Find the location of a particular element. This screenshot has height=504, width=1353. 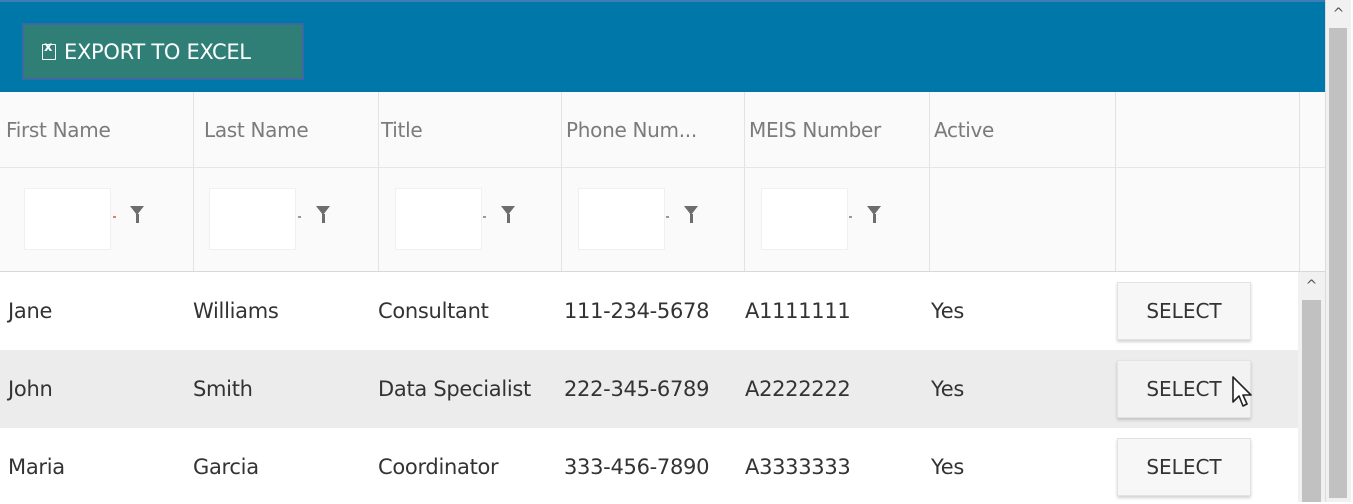

header-first-name: First Name is located at coordinates (97, 129).